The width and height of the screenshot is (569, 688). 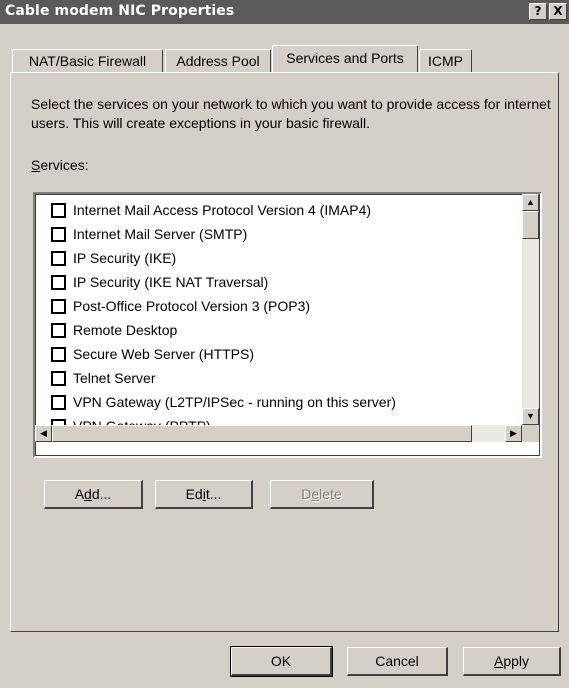 What do you see at coordinates (530, 416) in the screenshot?
I see `scroll-down-icon: ▼` at bounding box center [530, 416].